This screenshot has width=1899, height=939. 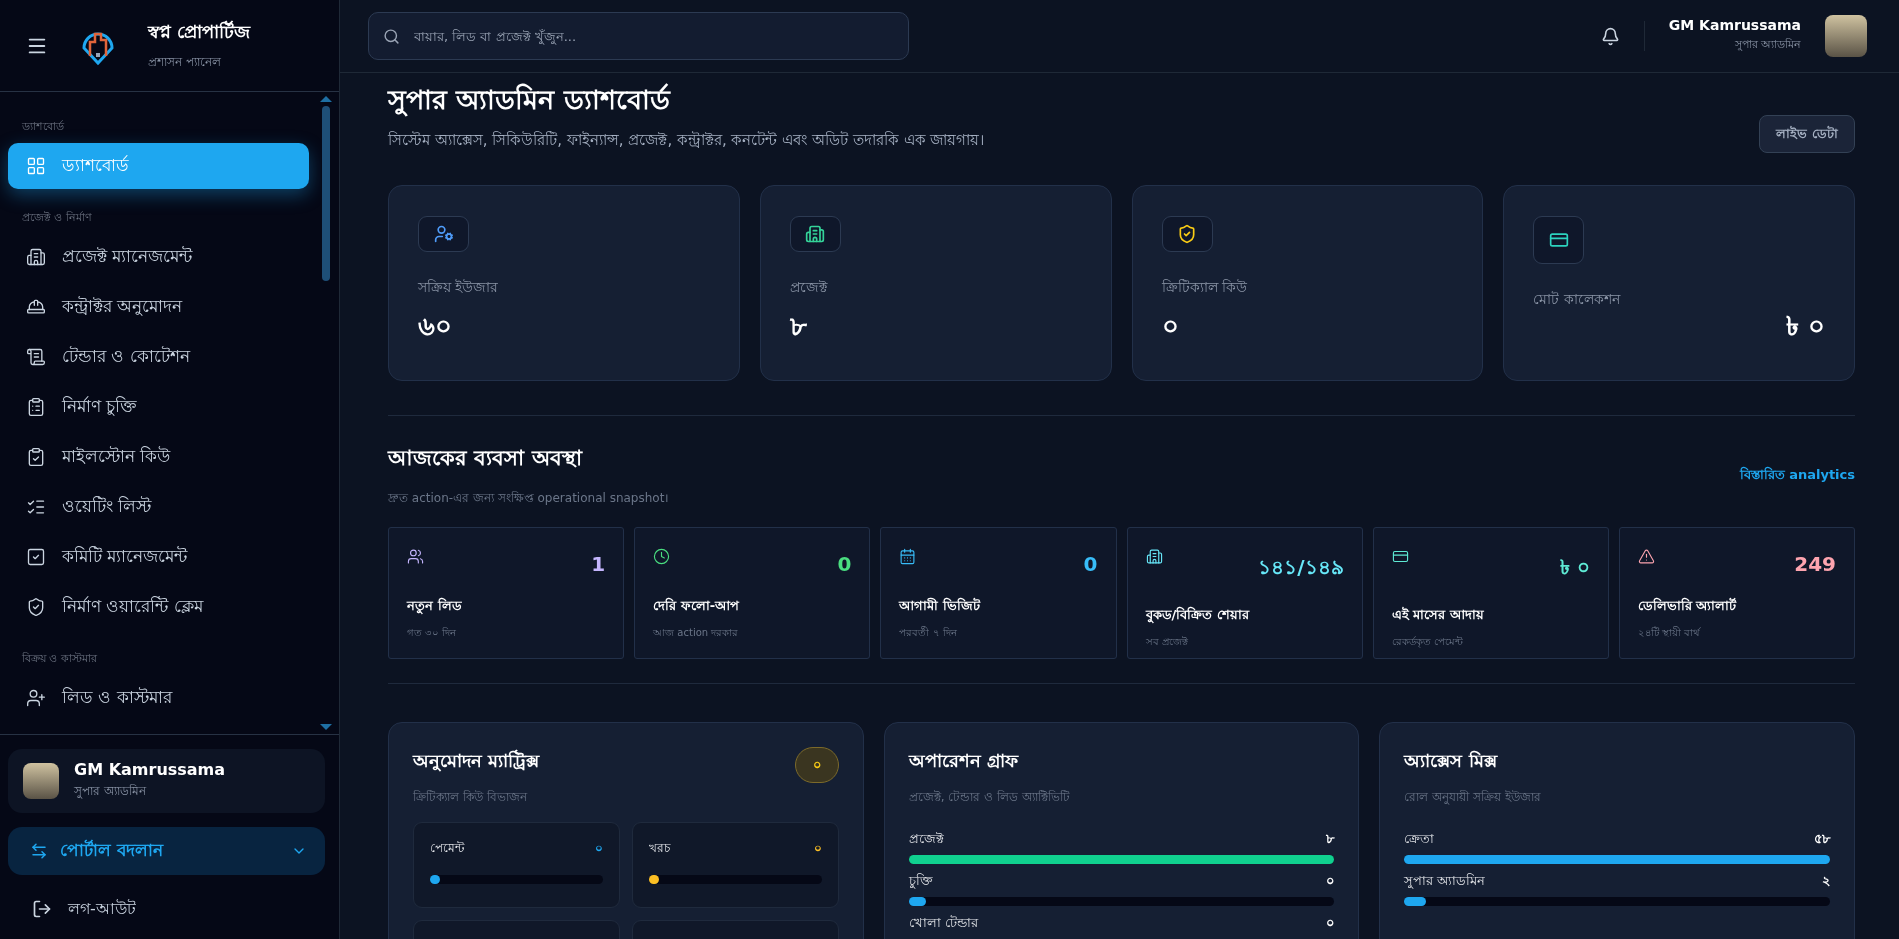 What do you see at coordinates (943, 923) in the screenshot?
I see `bar-label: খোলা টেন্ডার` at bounding box center [943, 923].